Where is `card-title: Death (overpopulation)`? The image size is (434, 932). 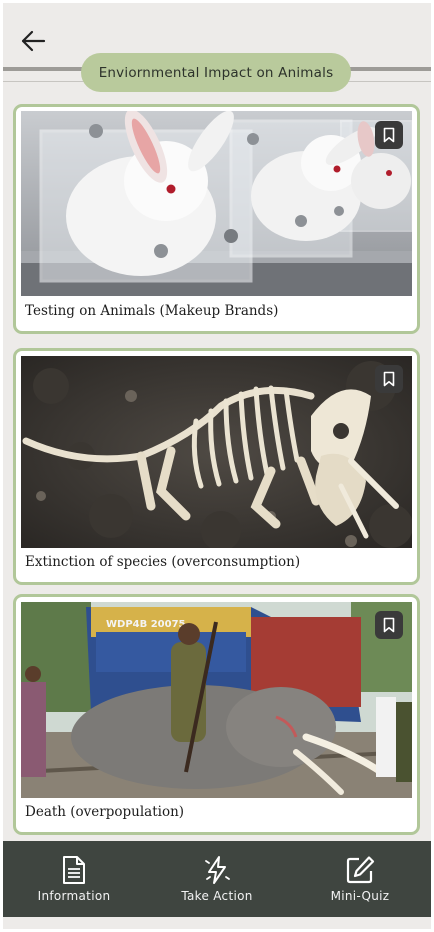
card-title: Death (overpopulation) is located at coordinates (105, 812).